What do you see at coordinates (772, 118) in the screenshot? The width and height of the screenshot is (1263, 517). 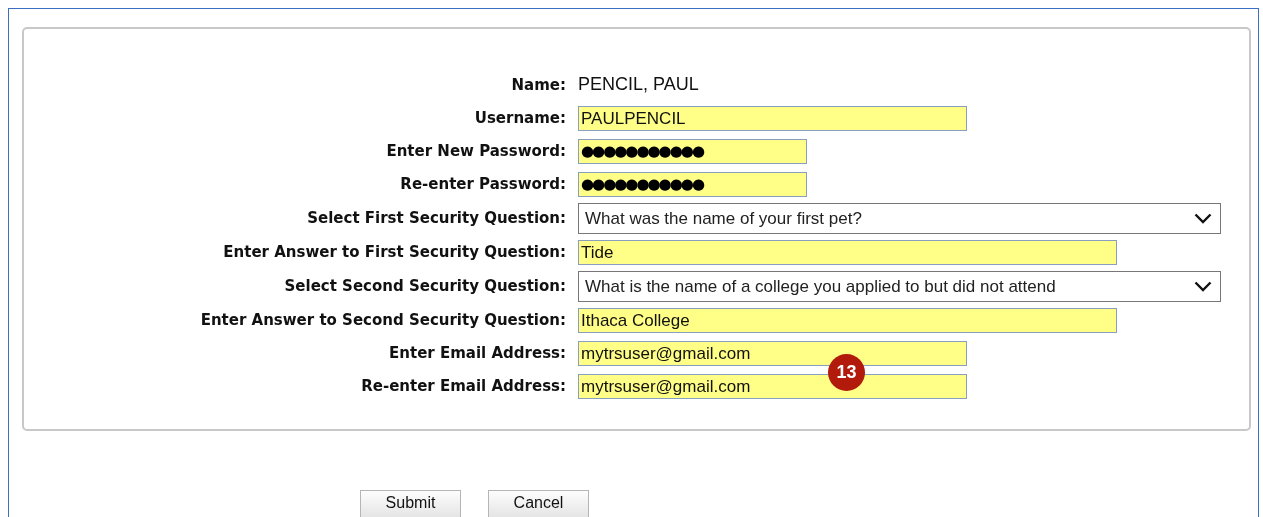 I see `input-field: PAULPENCIL` at bounding box center [772, 118].